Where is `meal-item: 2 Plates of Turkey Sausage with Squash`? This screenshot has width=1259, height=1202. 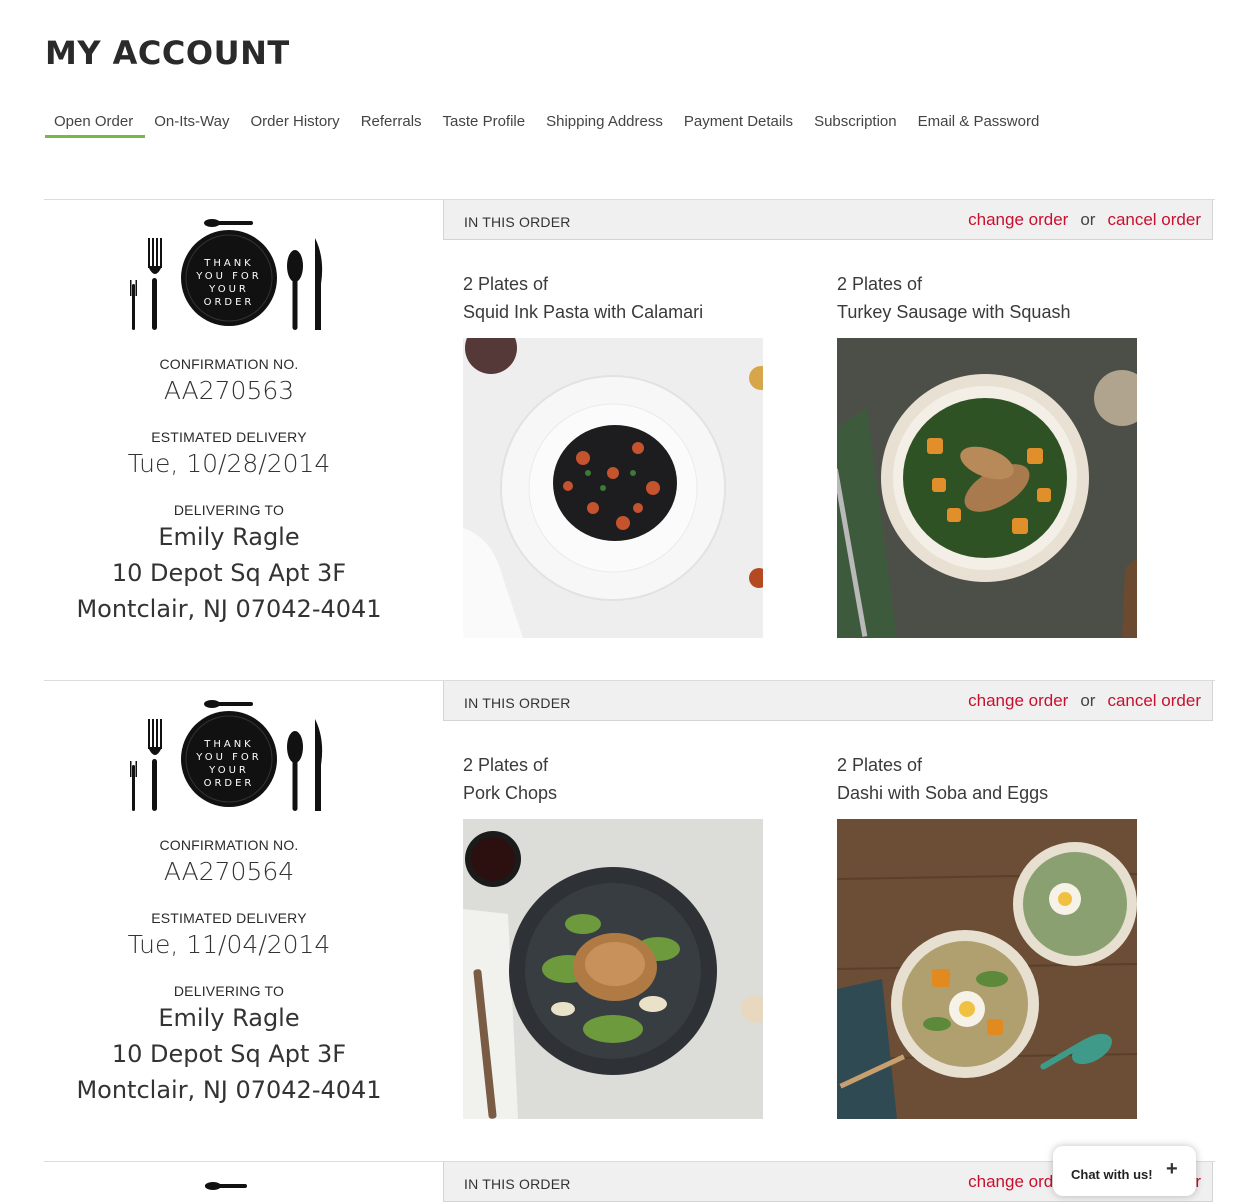
meal-item: 2 Plates of Turkey Sausage with Squash is located at coordinates (987, 454).